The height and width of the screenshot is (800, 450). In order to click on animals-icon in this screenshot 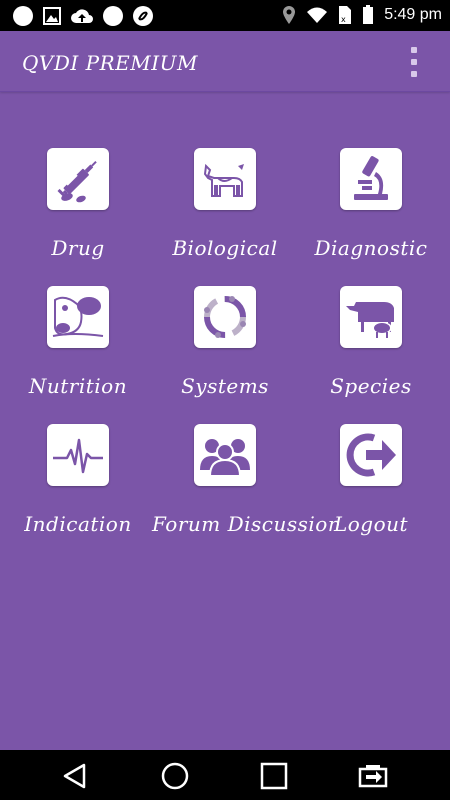, I will do `click(370, 320)`.